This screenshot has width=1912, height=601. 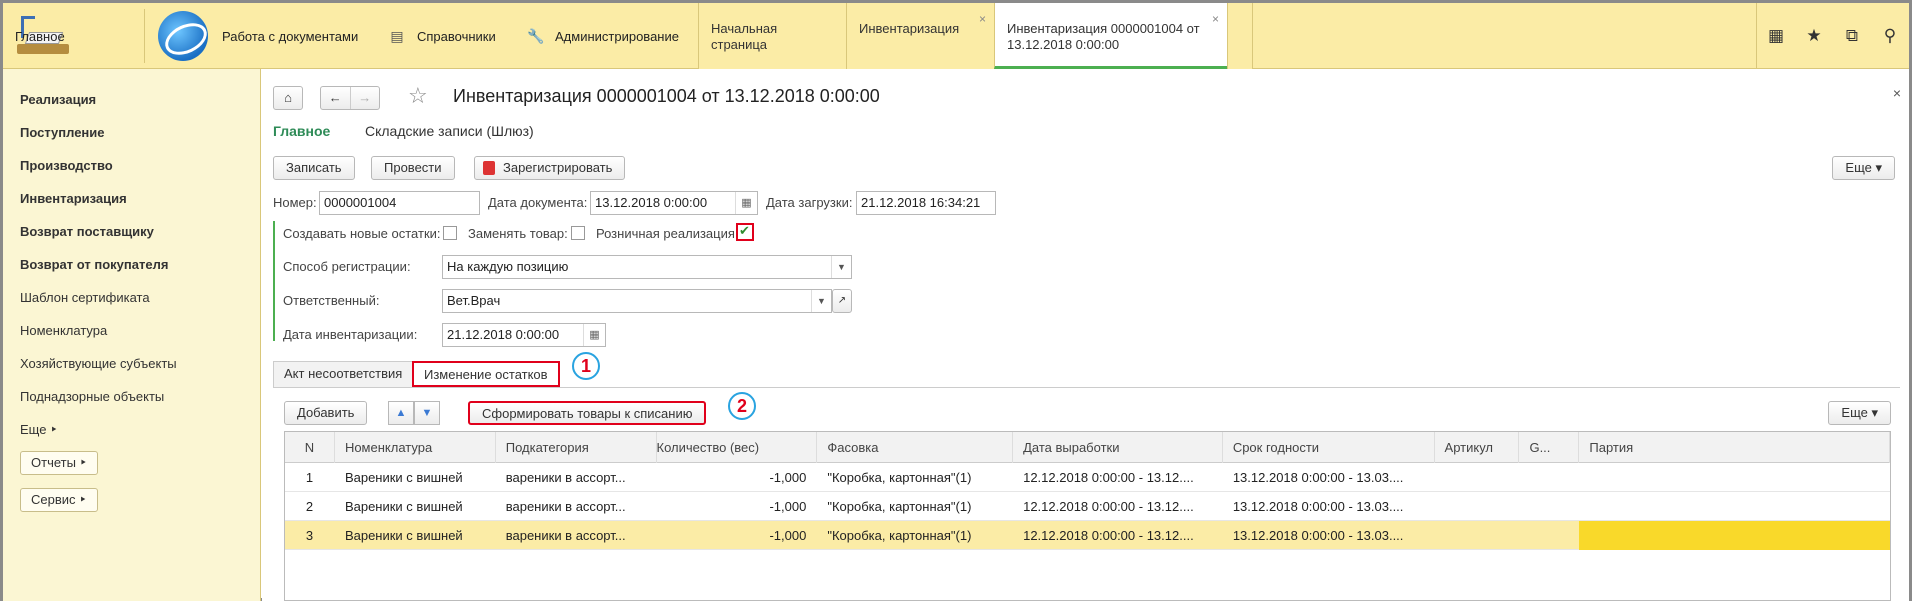 What do you see at coordinates (842, 301) in the screenshot?
I see `open-link-icon: ↗` at bounding box center [842, 301].